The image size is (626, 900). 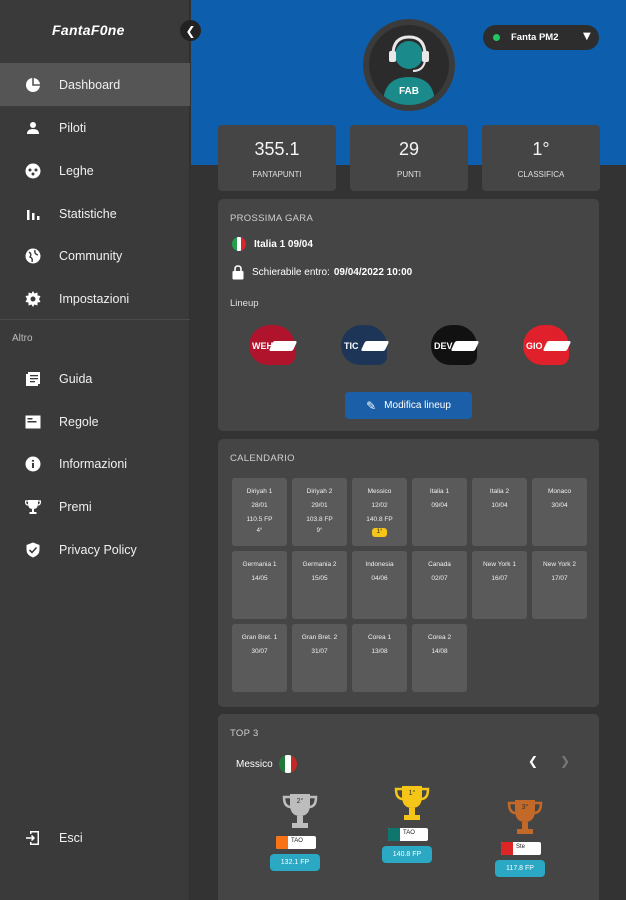 I want to click on calendar-race-cell: Gran Bret. 2 31/07, so click(x=319, y=658).